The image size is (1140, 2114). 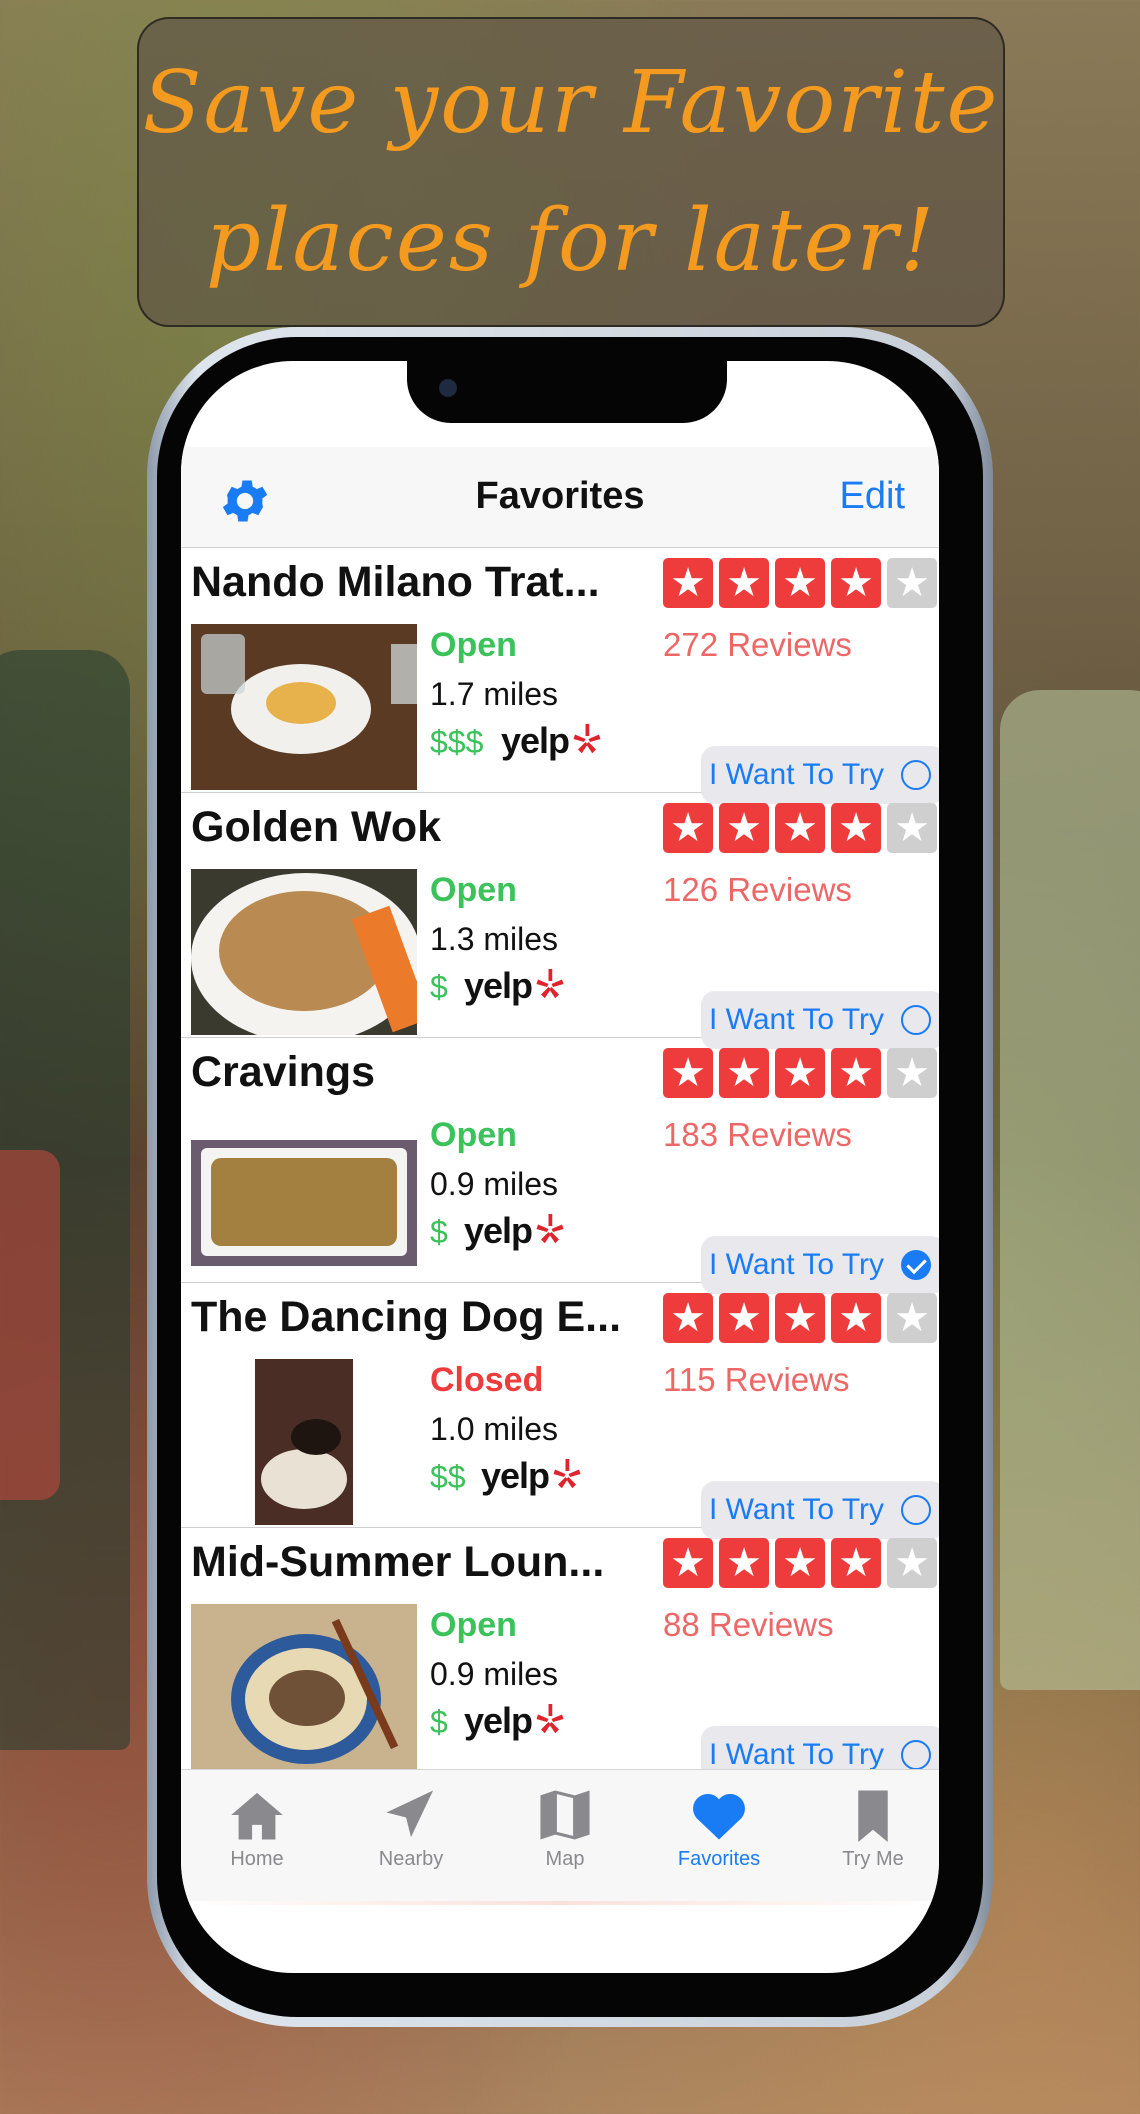 What do you see at coordinates (719, 1816) in the screenshot?
I see `heart-icon` at bounding box center [719, 1816].